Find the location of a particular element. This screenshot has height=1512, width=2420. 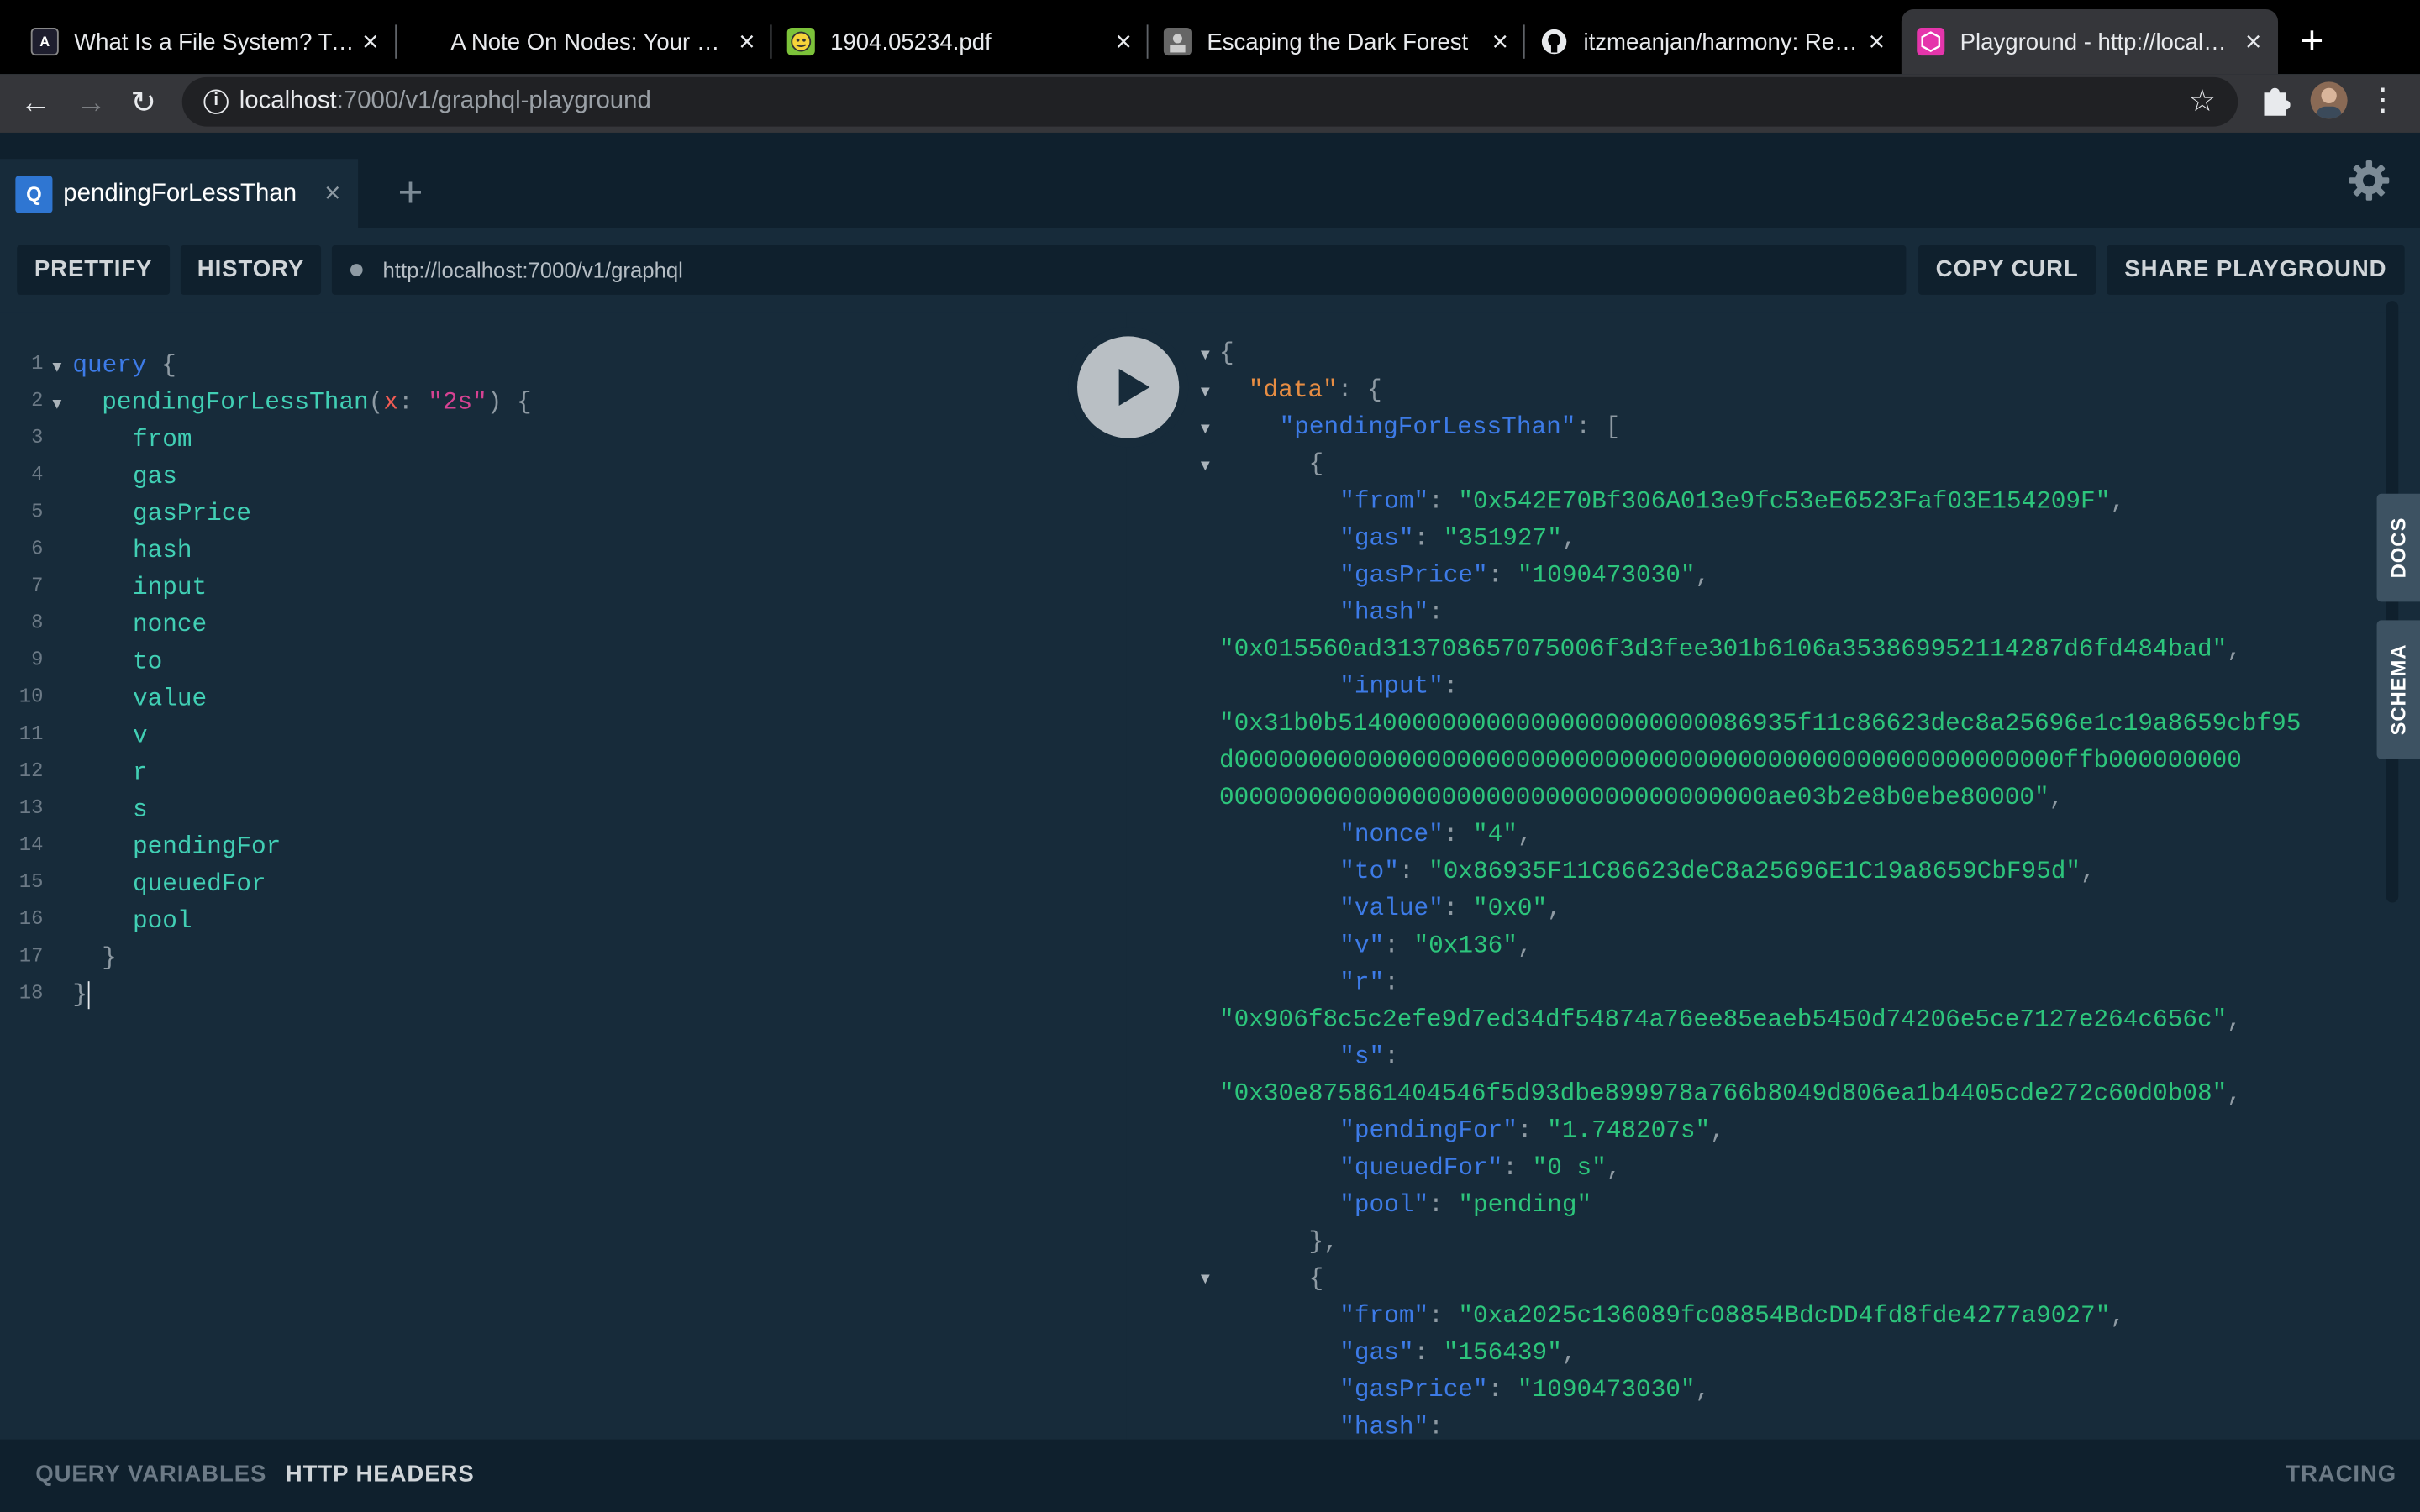

json-key: "r" is located at coordinates (1362, 983).